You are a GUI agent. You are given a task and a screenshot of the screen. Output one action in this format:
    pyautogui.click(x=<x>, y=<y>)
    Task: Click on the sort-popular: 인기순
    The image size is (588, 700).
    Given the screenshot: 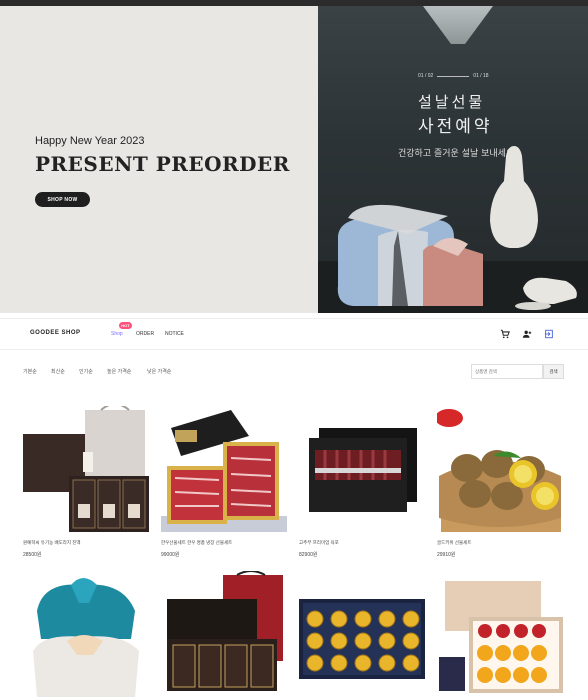 What is the action you would take?
    pyautogui.click(x=86, y=371)
    